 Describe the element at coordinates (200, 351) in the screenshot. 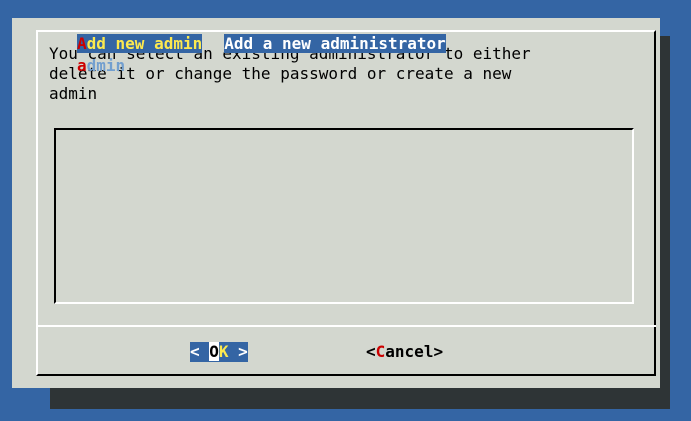

I see `ok-button-left: <` at that location.